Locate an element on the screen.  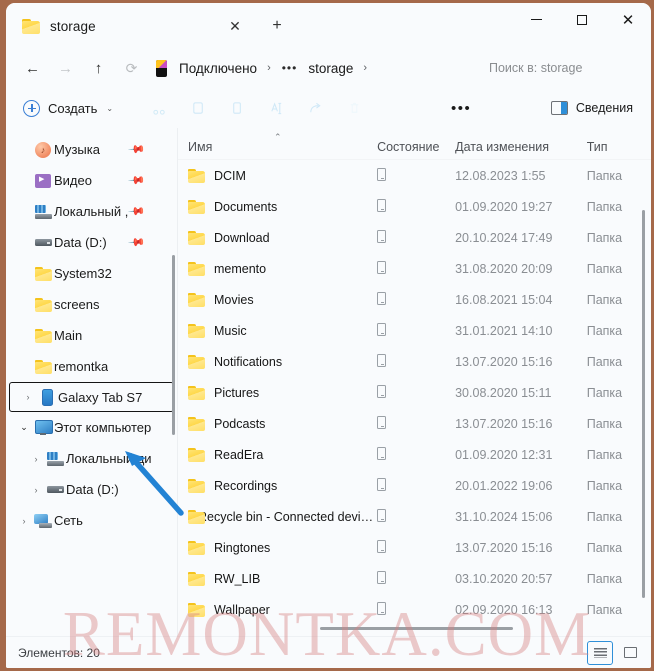
breadcrumb-overflow-button: ••• is located at coordinates (290, 68).